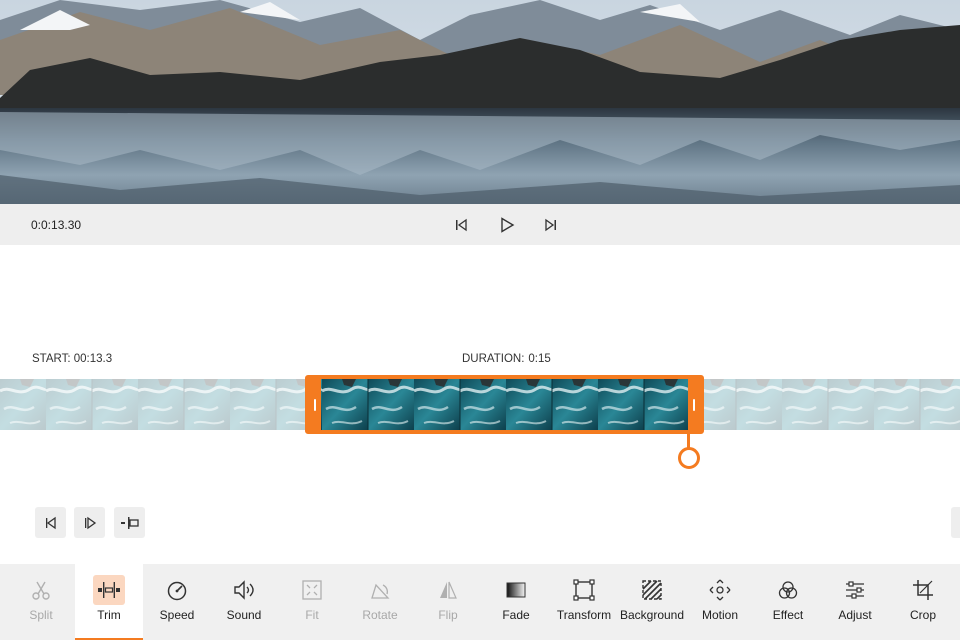  Describe the element at coordinates (244, 615) in the screenshot. I see `tool-label: Sound` at that location.